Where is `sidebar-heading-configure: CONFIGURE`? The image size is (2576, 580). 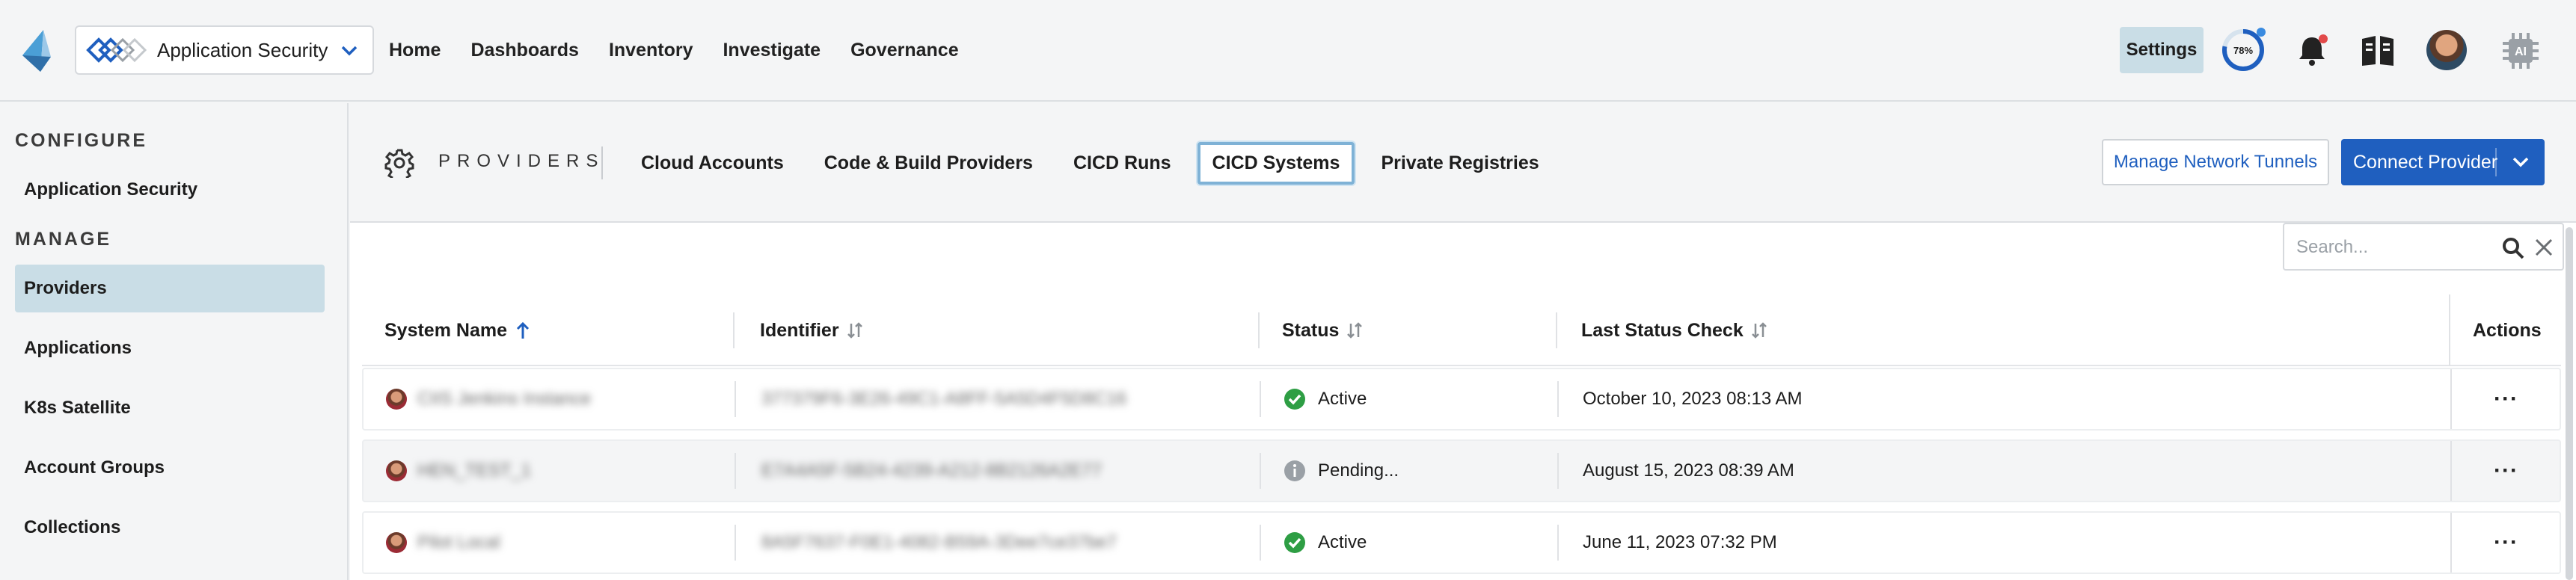 sidebar-heading-configure: CONFIGURE is located at coordinates (81, 140).